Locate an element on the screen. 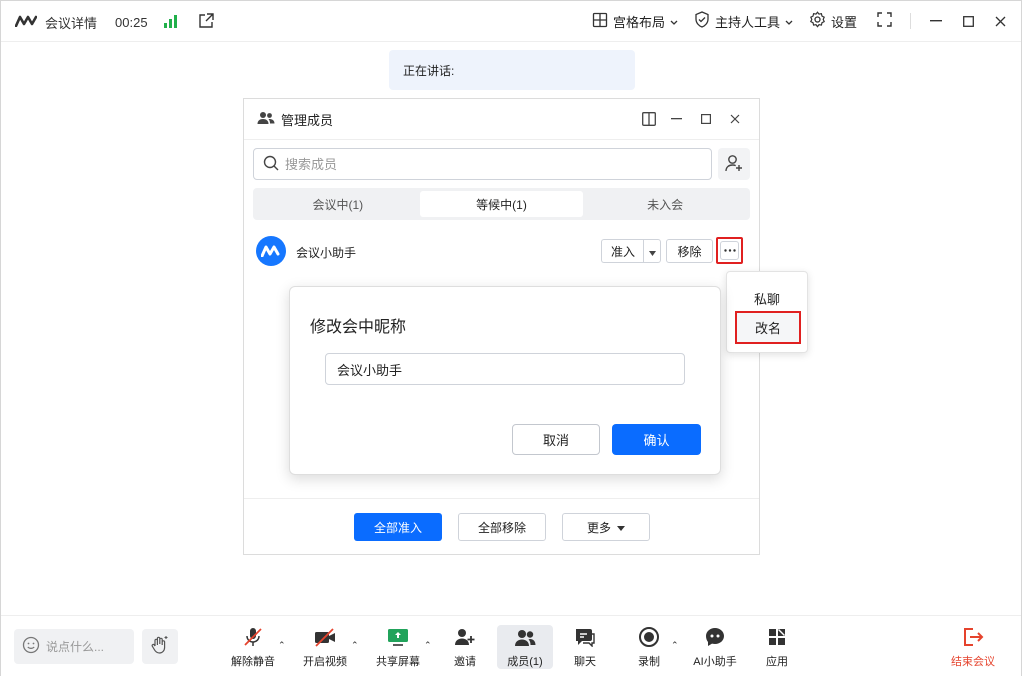  more-options-button is located at coordinates (729, 250).